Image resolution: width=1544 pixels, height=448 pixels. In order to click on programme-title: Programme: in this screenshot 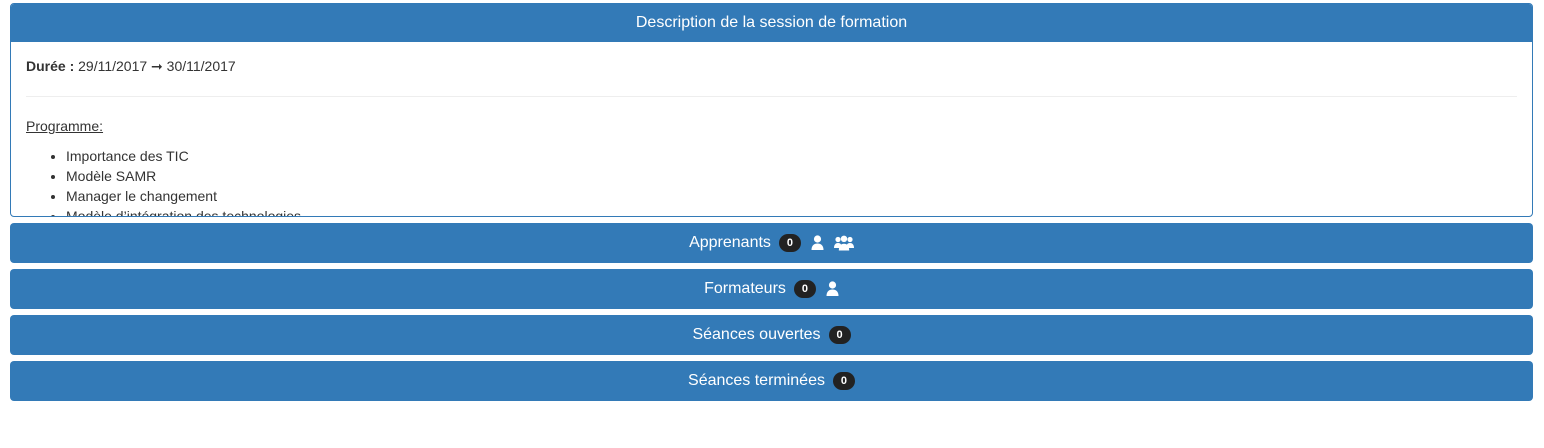, I will do `click(65, 126)`.